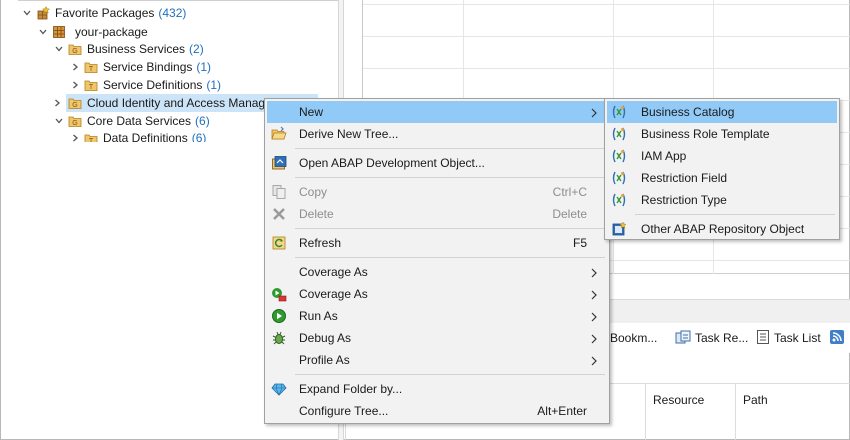 This screenshot has width=850, height=440. What do you see at coordinates (684, 200) in the screenshot?
I see `menu-item-label: Restriction Type` at bounding box center [684, 200].